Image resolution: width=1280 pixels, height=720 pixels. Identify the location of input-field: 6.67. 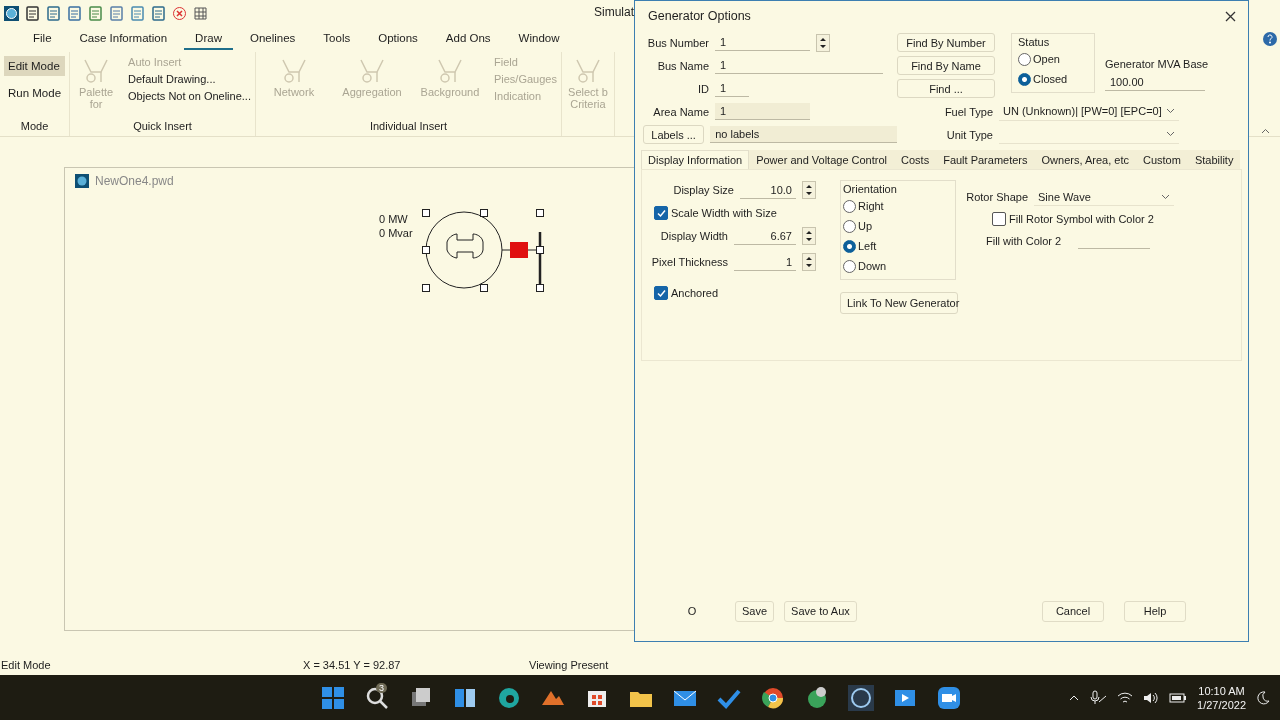
(765, 236).